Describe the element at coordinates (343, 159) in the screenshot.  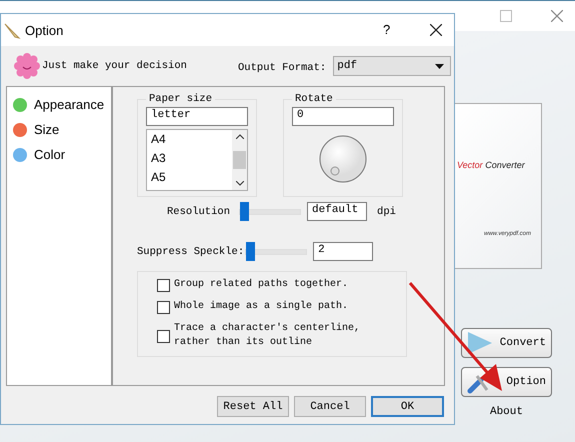
I see `rotation-knob` at that location.